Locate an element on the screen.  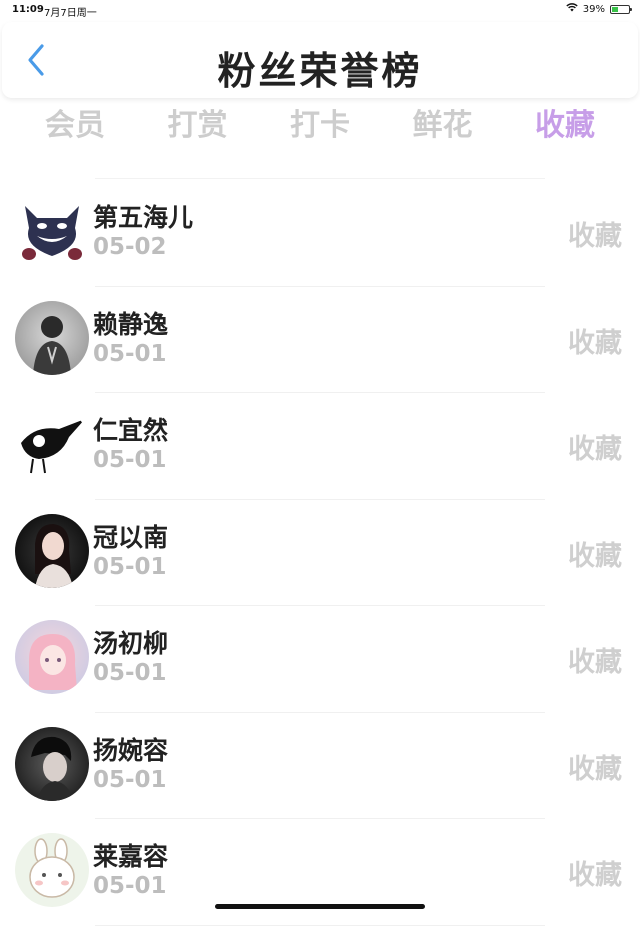
fan-name: 仁宜然 is located at coordinates (131, 430).